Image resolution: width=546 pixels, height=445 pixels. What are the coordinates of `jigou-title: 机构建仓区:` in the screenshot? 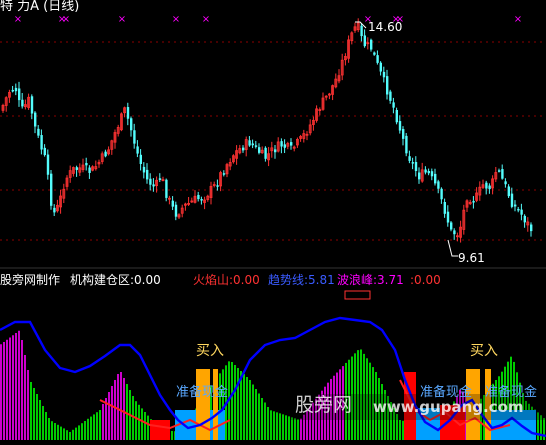 It's located at (102, 280).